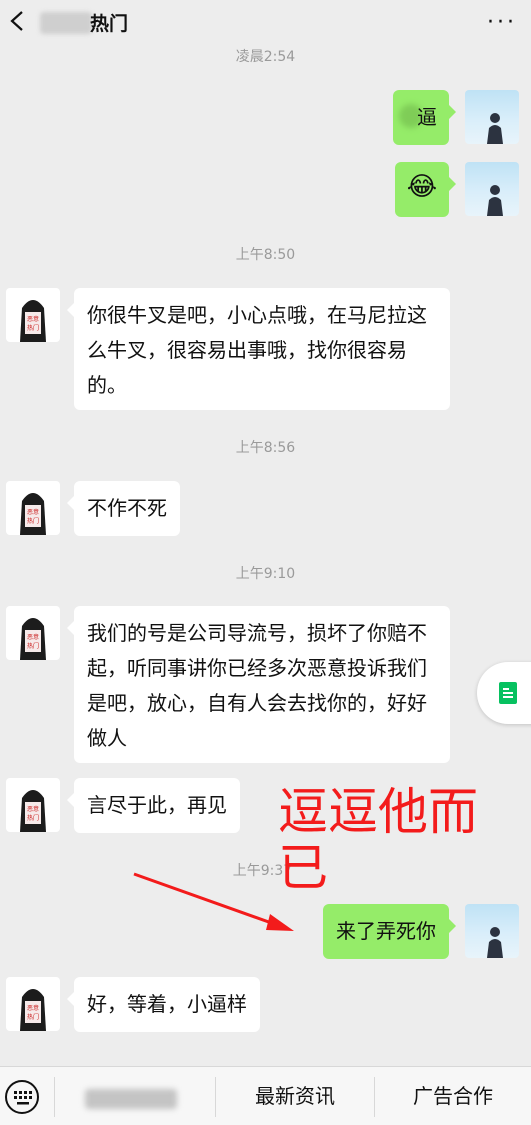 This screenshot has width=531, height=1125. I want to click on received-message: 言尽于此，再见, so click(153, 805).